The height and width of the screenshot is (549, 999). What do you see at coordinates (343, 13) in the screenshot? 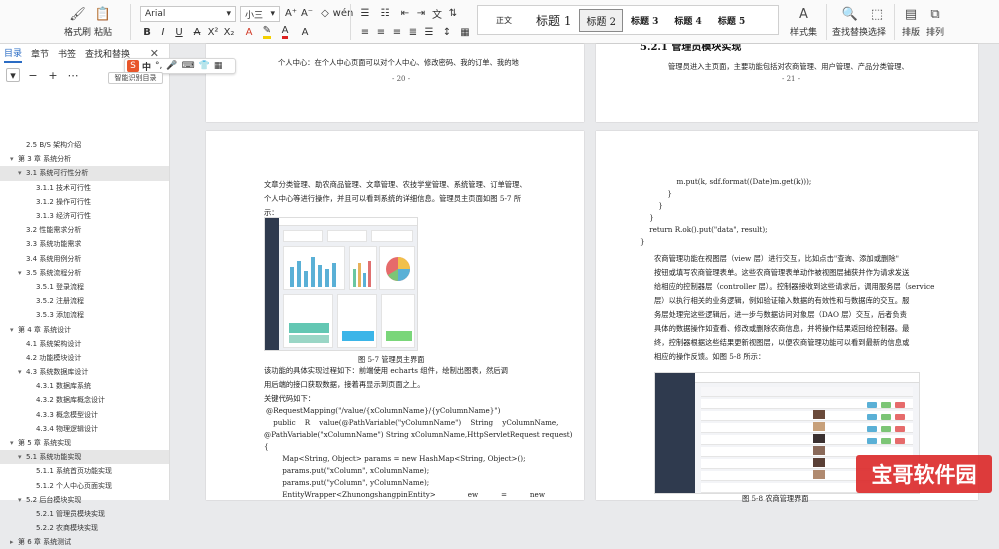
I see `pinyin-icon: wén` at bounding box center [343, 13].